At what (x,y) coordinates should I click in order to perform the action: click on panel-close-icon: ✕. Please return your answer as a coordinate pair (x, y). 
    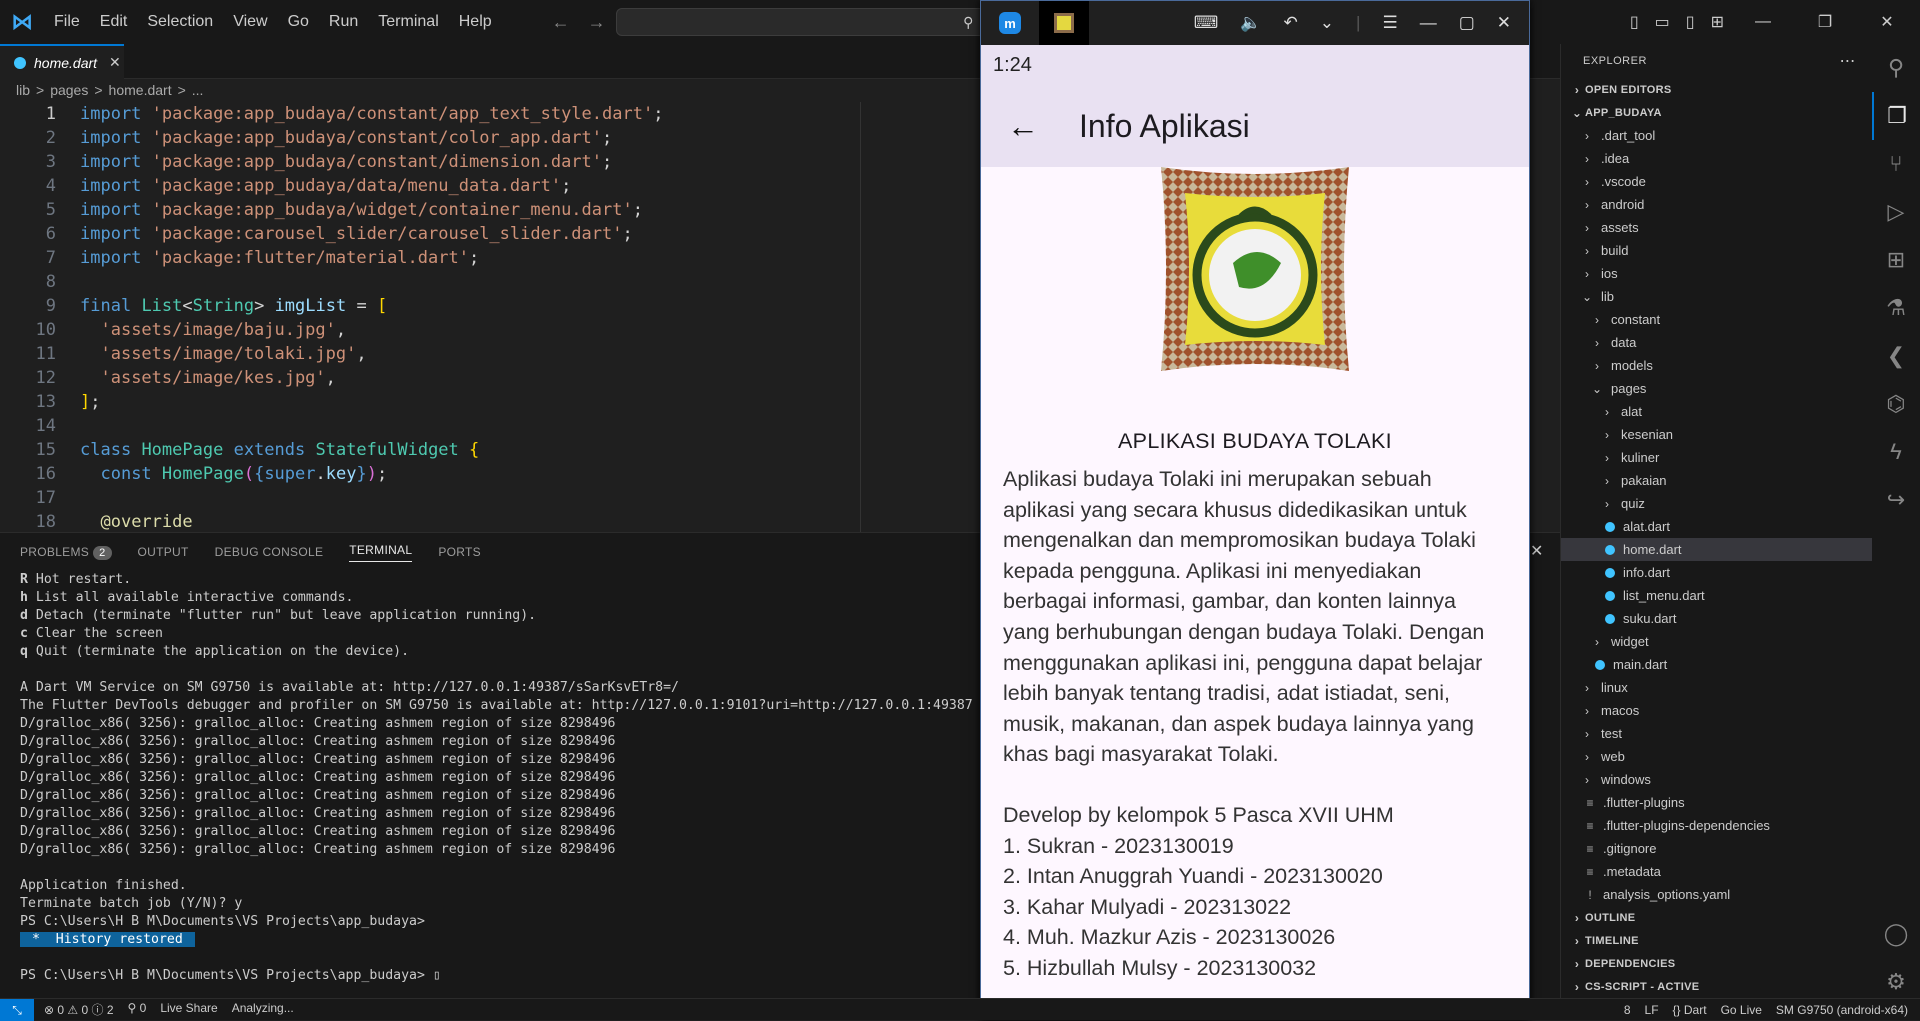
    Looking at the image, I should click on (1536, 551).